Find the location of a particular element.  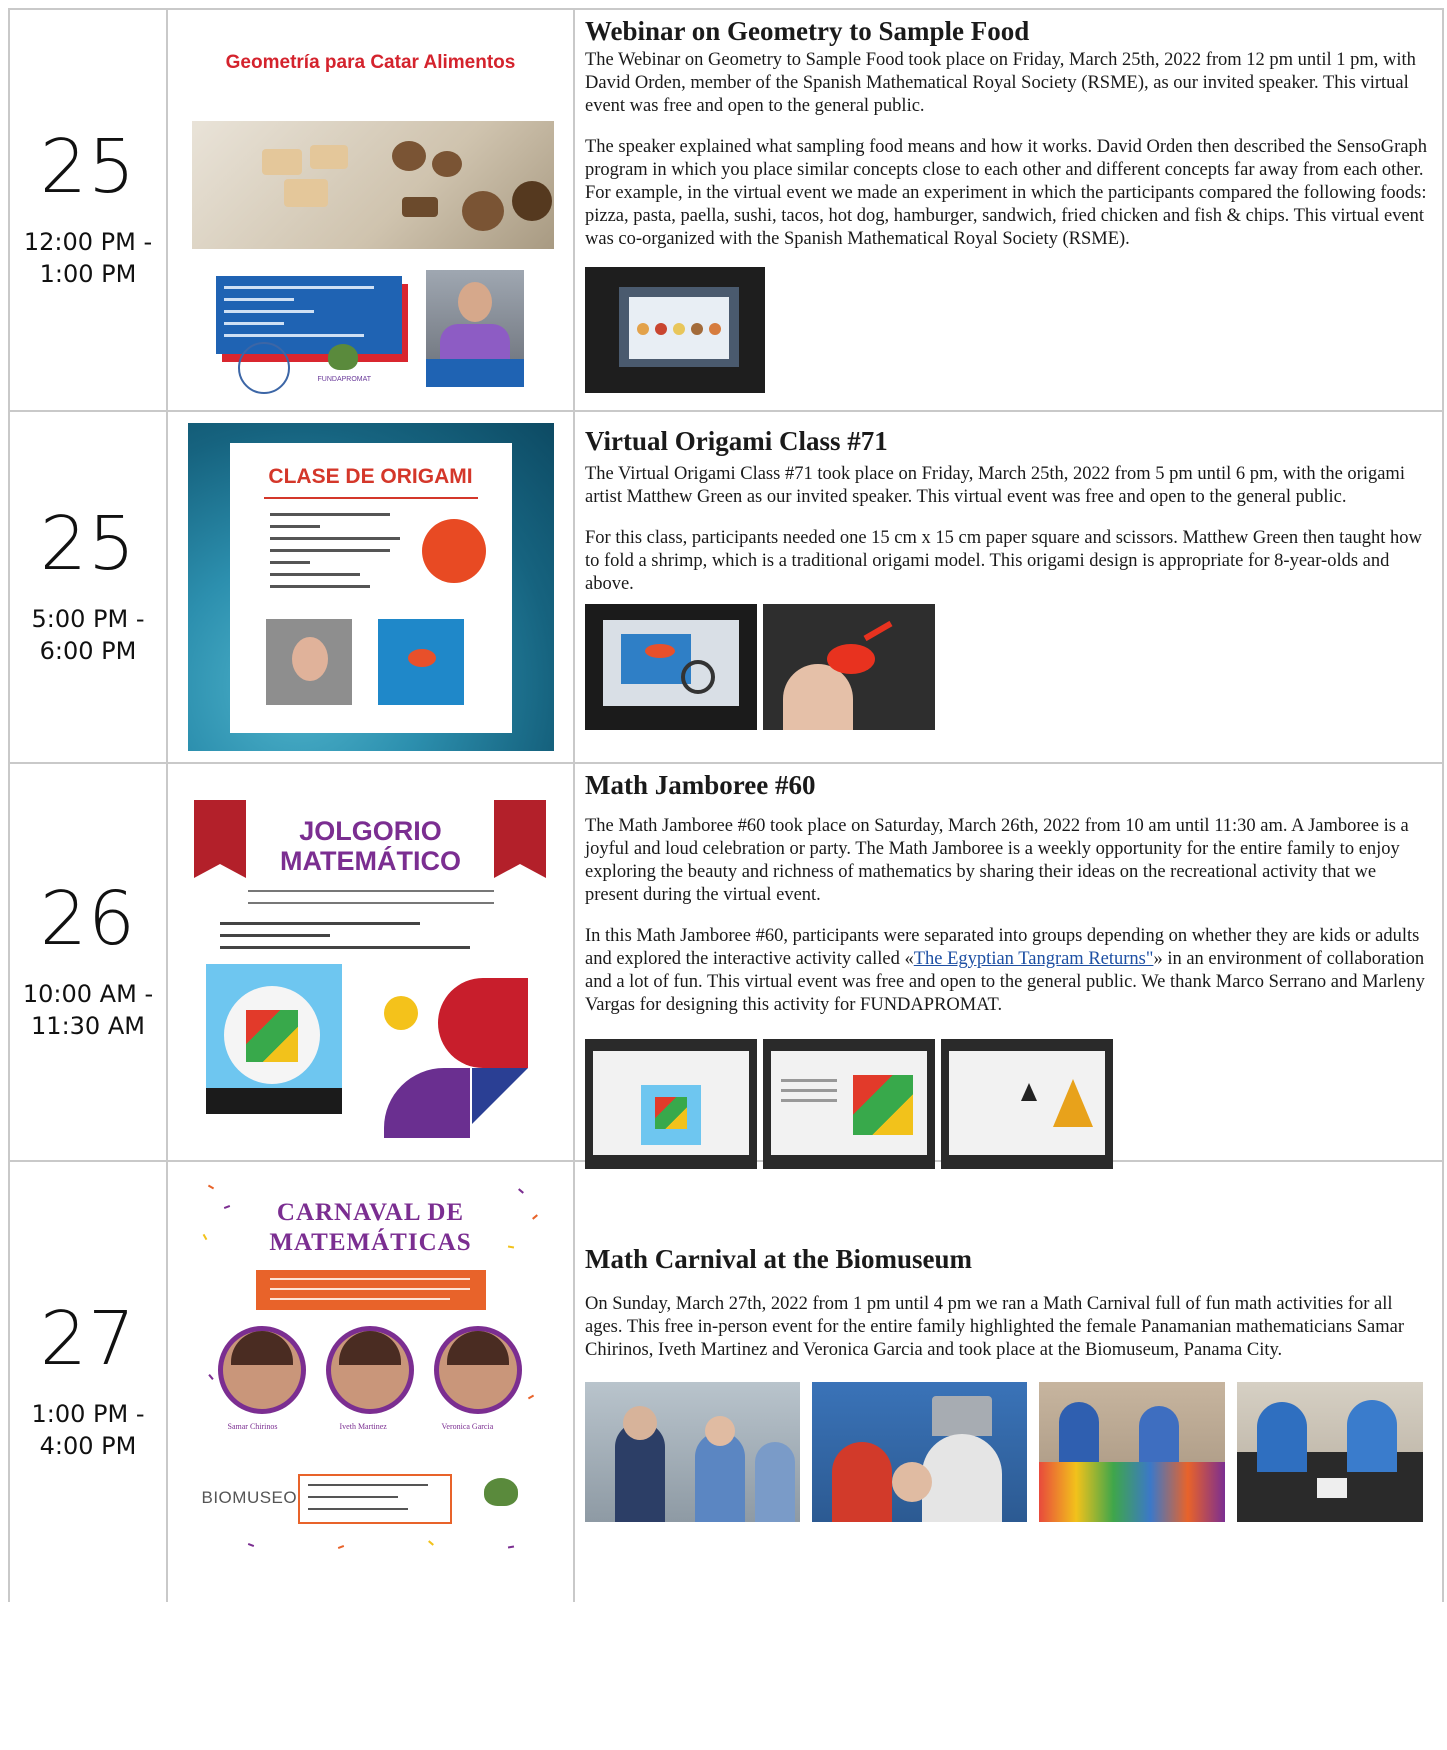

event-day: 27 is located at coordinates (88, 1339).